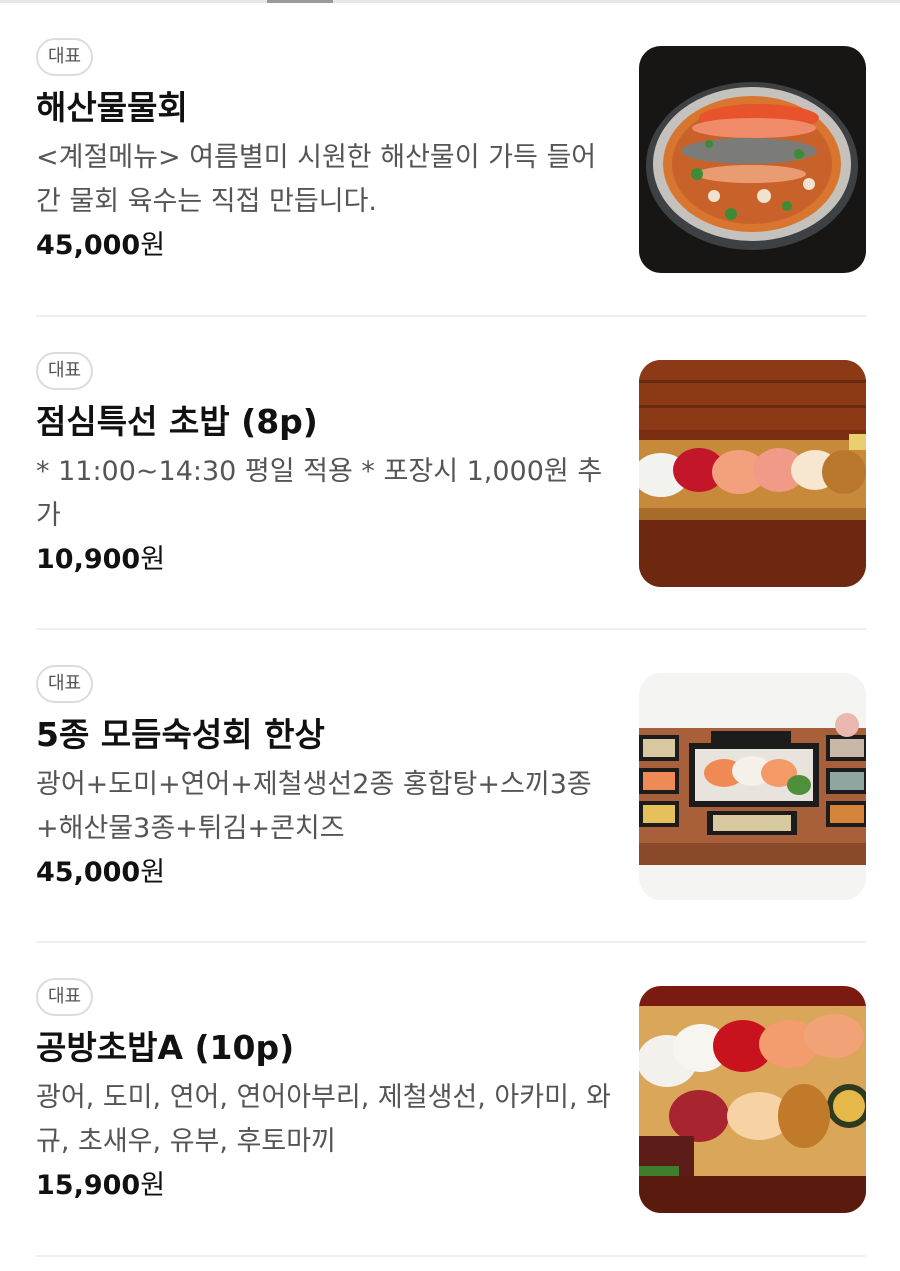 This screenshot has width=900, height=1271. I want to click on menu-item-description: 광어+도미+연어+제철생선2종 홍합탕+스끼3종+해산물3종+튀김+콘치즈, so click(314, 806).